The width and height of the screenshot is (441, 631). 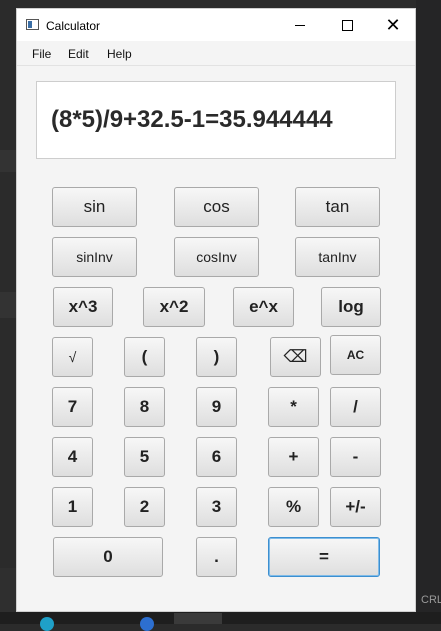 I want to click on clear-all-button: AC, so click(x=355, y=355).